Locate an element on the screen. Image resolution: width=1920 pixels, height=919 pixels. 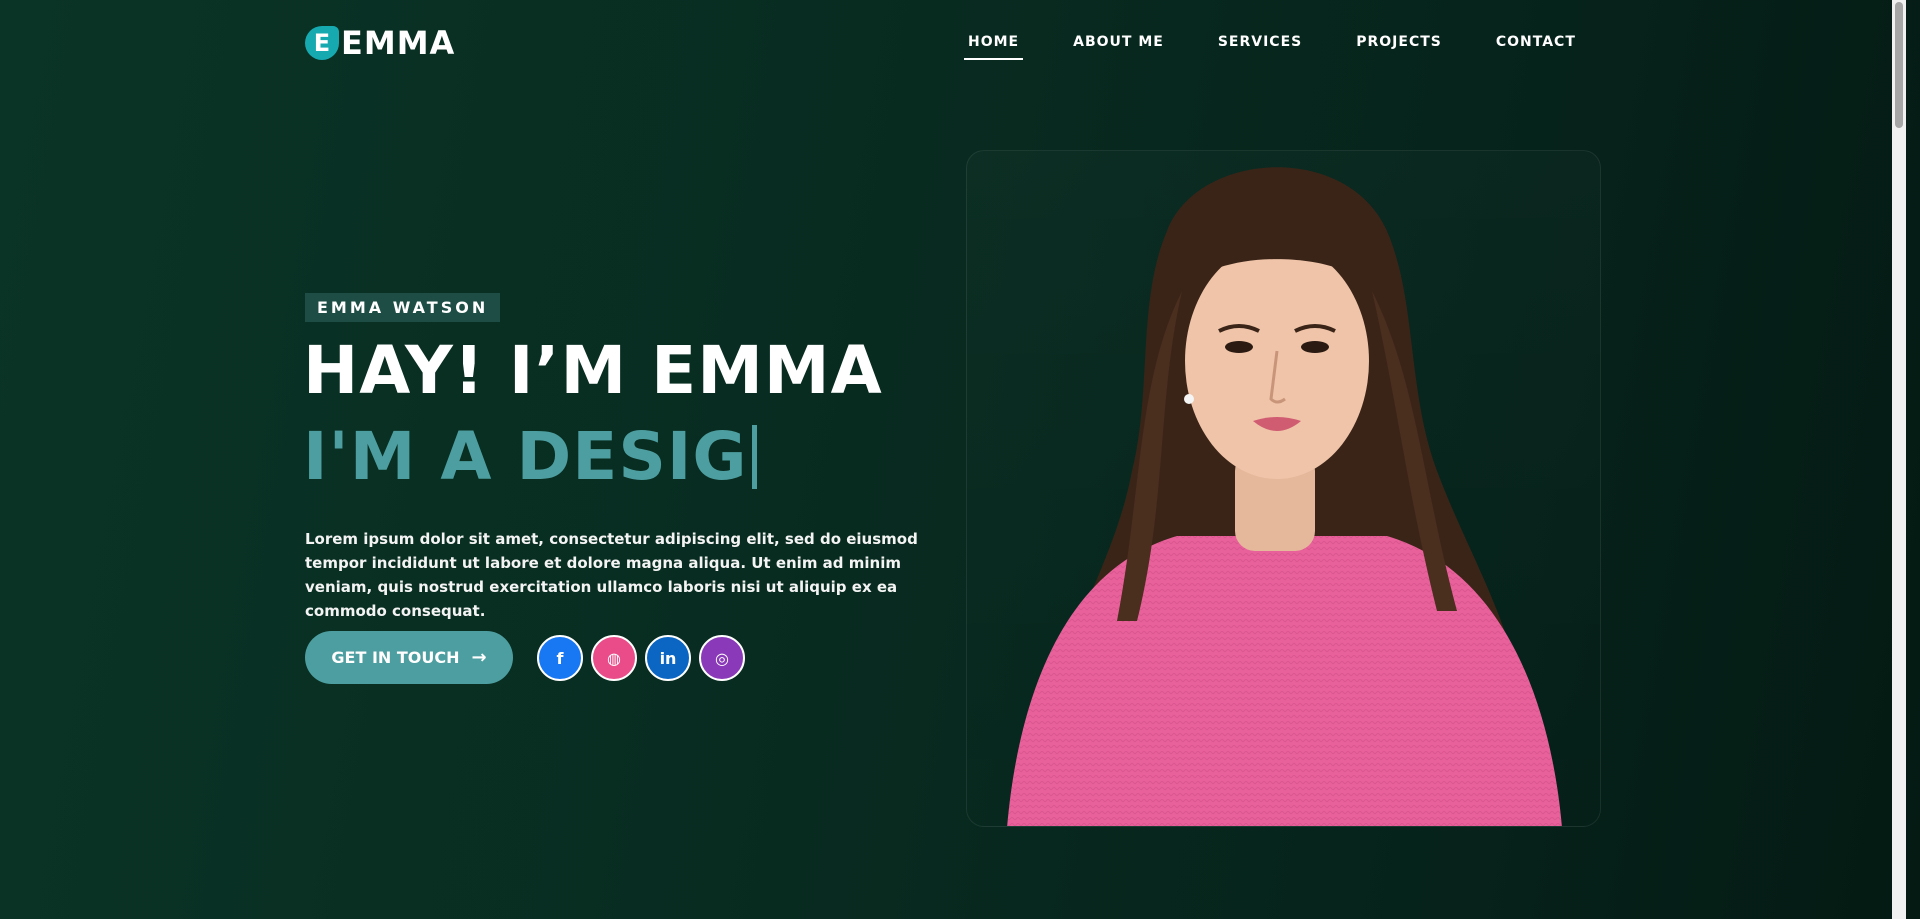
main-nav: HOME ABOUT ME SERVICES PROJECTS CONTACT is located at coordinates (1291, 45).